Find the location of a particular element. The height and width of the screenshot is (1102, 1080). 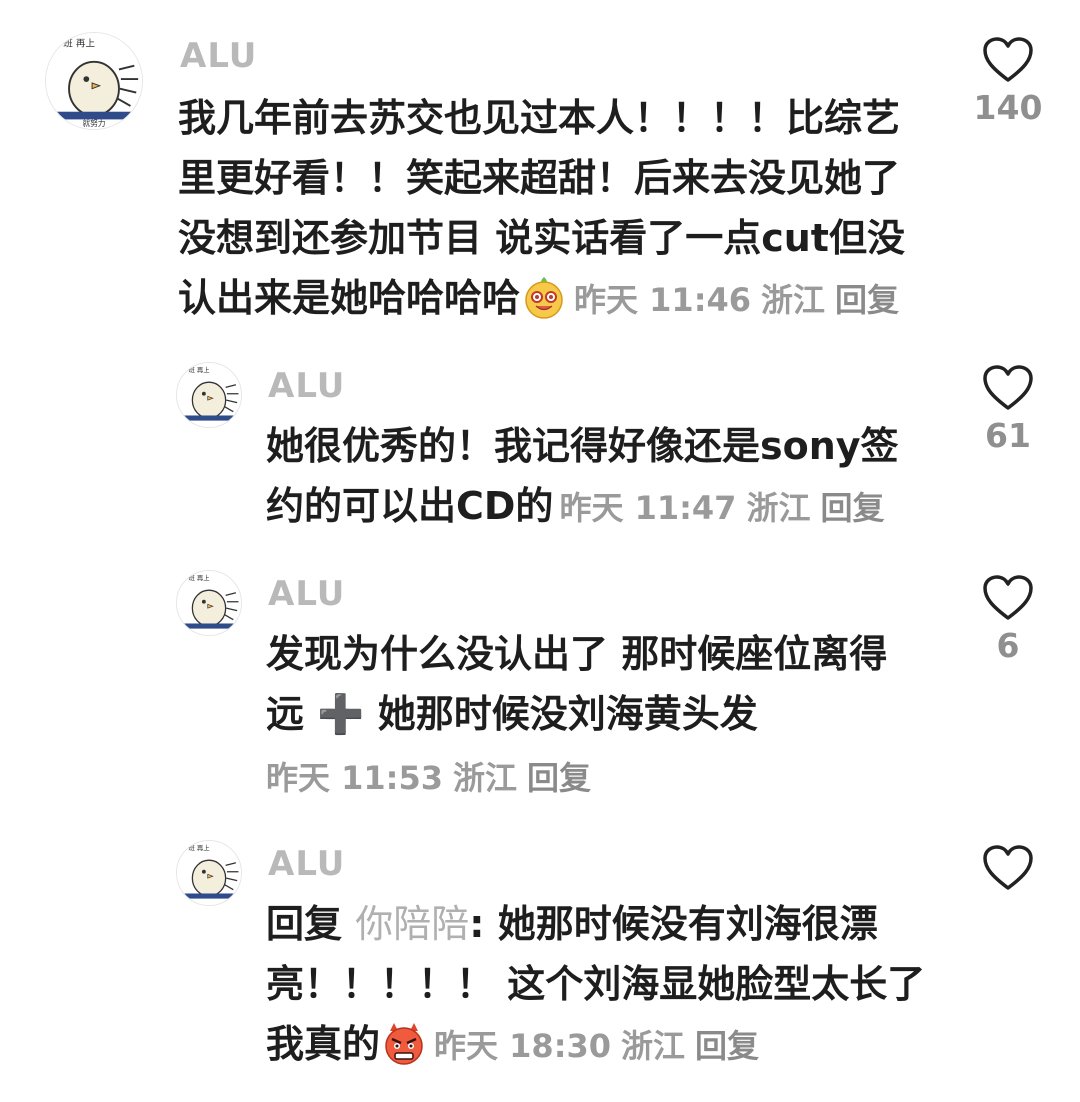

comment-meta: 昨天 11:47 浙江 回复 is located at coordinates (726, 508).